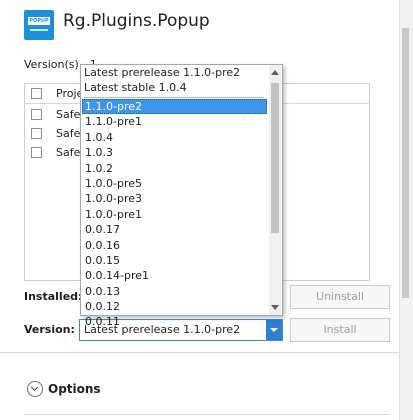  Describe the element at coordinates (174, 168) in the screenshot. I see `dropdown-version-item: 1.0.2` at that location.